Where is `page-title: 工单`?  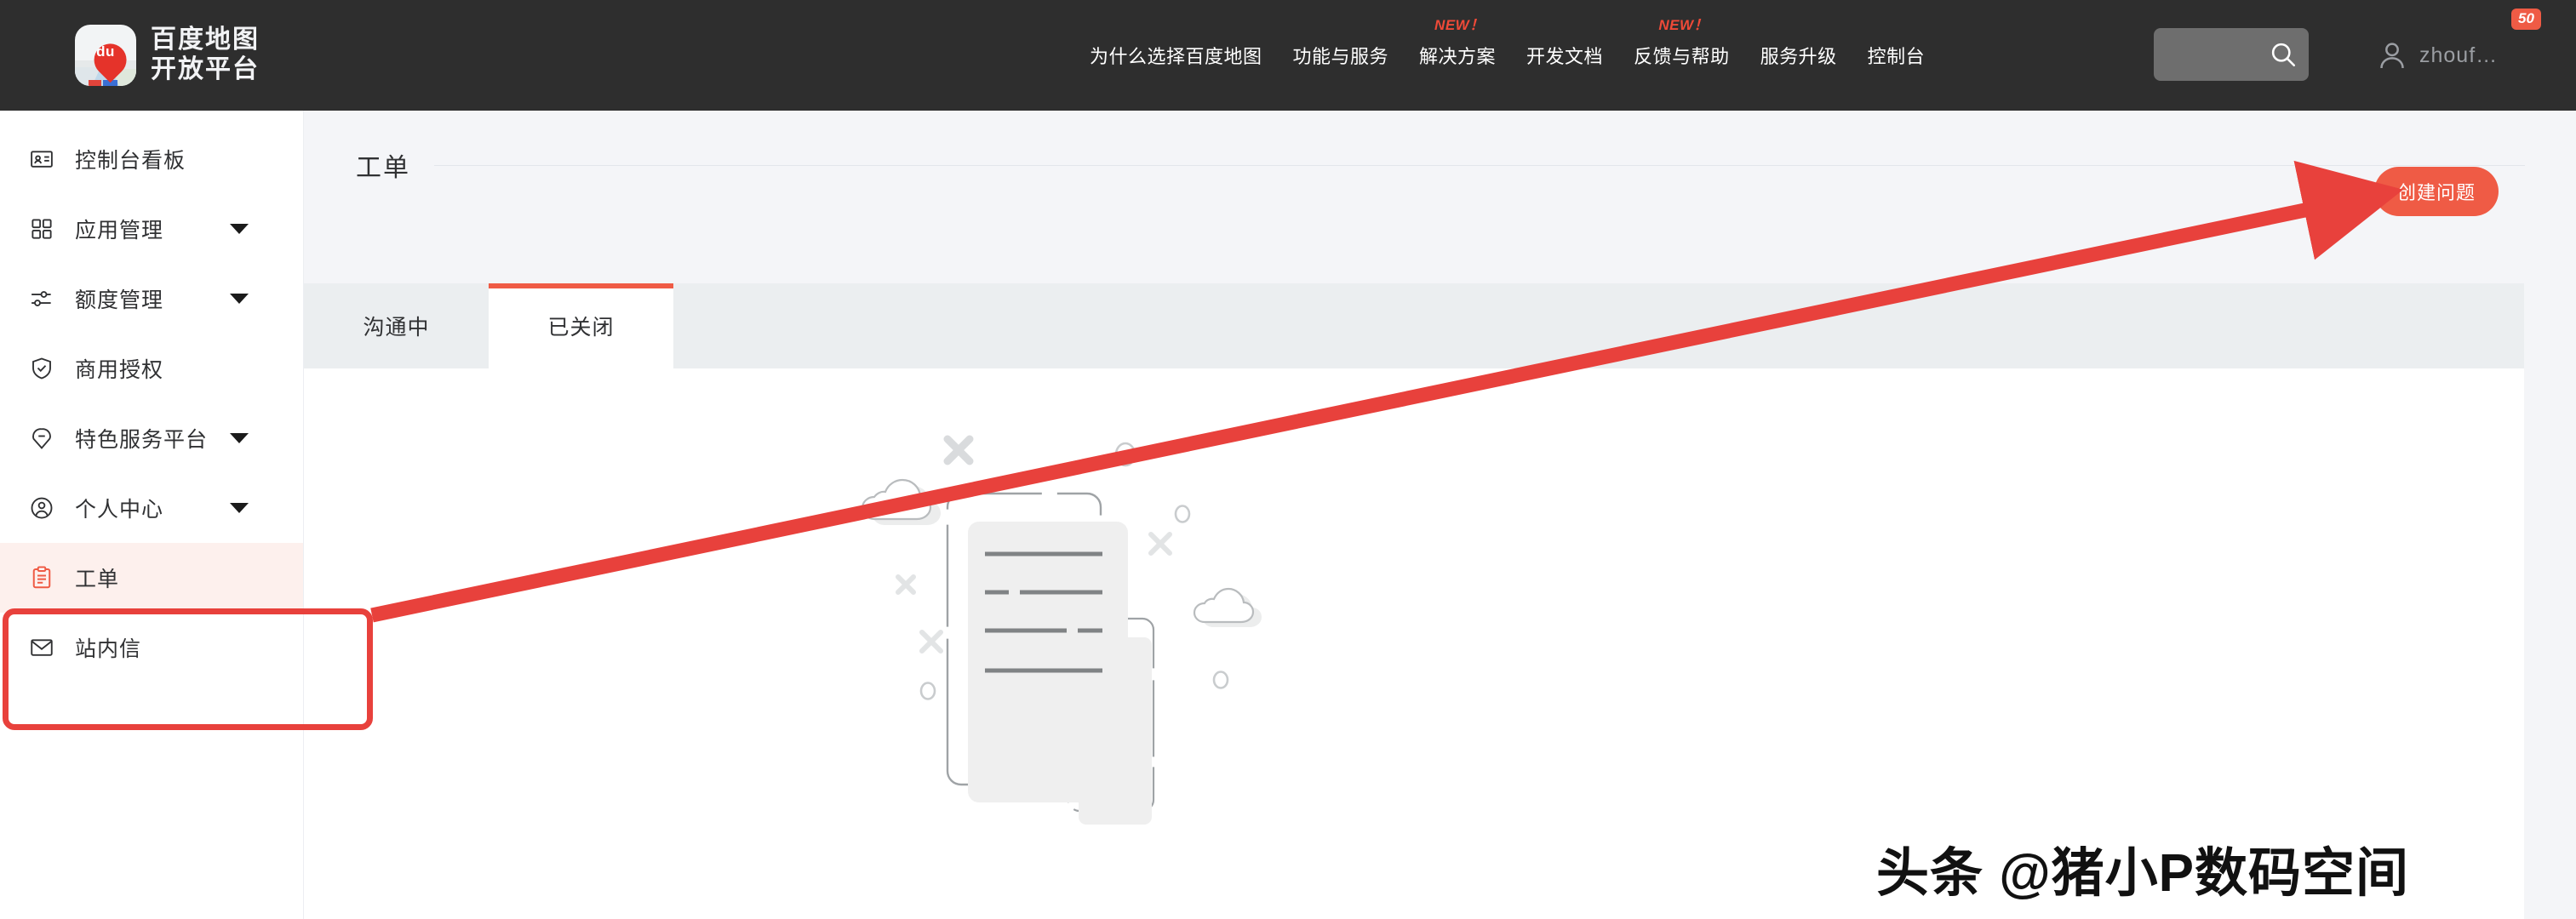 page-title: 工单 is located at coordinates (383, 168).